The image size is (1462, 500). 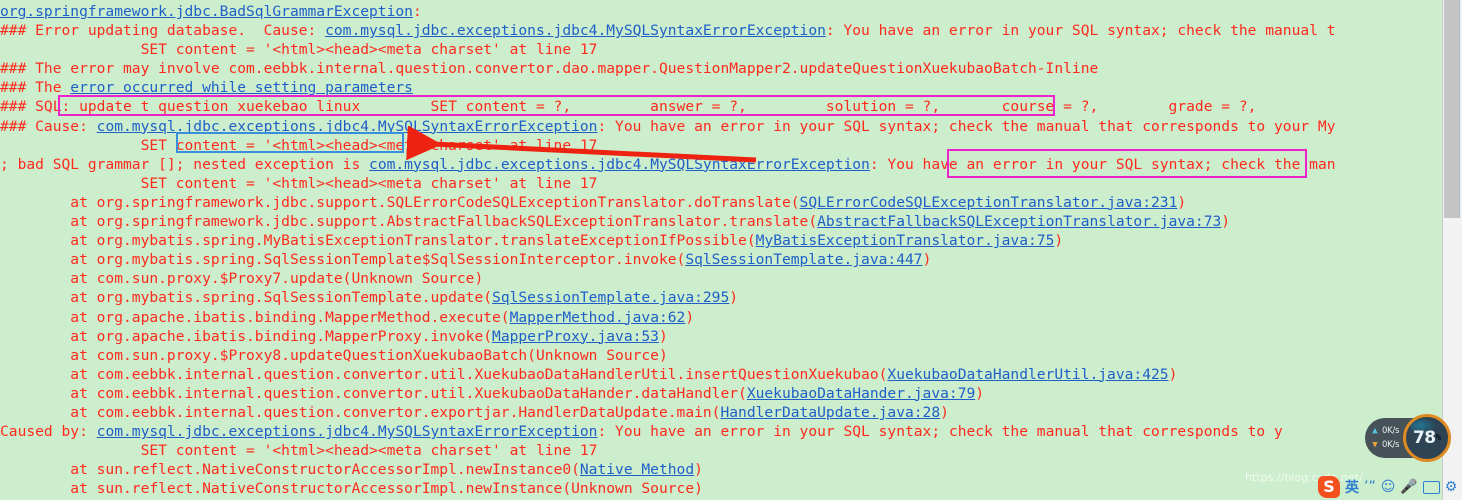 I want to click on stacktrace-link: SqlSessionTemplate.java:295, so click(x=610, y=297).